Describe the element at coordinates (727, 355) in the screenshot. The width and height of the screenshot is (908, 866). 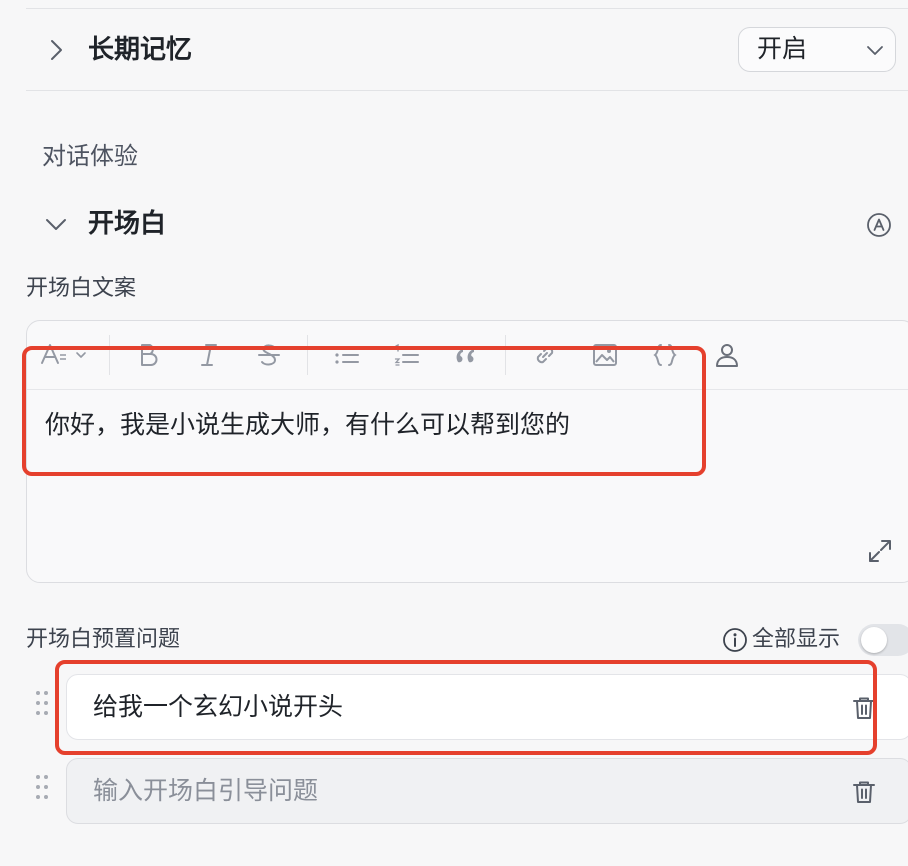
I see `user-icon` at that location.